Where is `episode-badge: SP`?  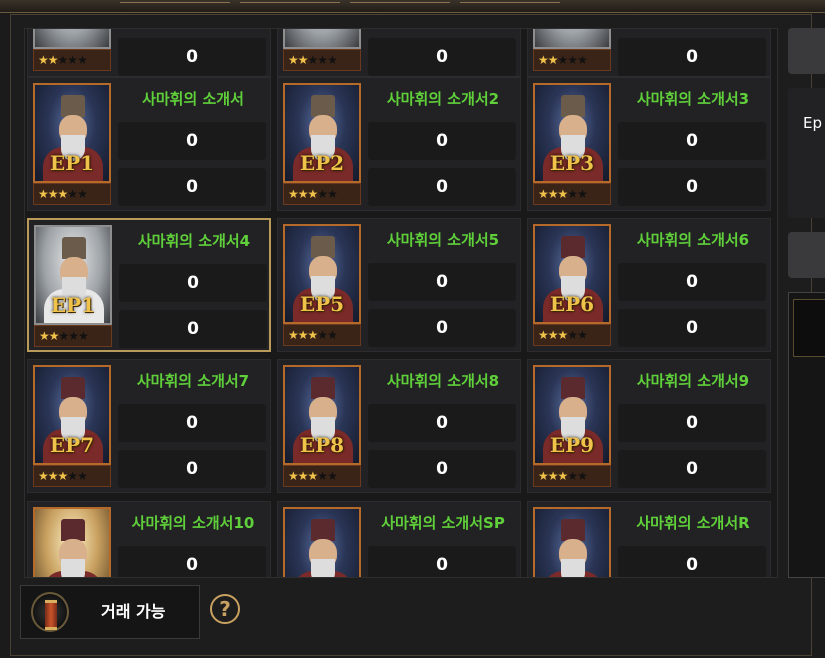
episode-badge: SP is located at coordinates (322, 28).